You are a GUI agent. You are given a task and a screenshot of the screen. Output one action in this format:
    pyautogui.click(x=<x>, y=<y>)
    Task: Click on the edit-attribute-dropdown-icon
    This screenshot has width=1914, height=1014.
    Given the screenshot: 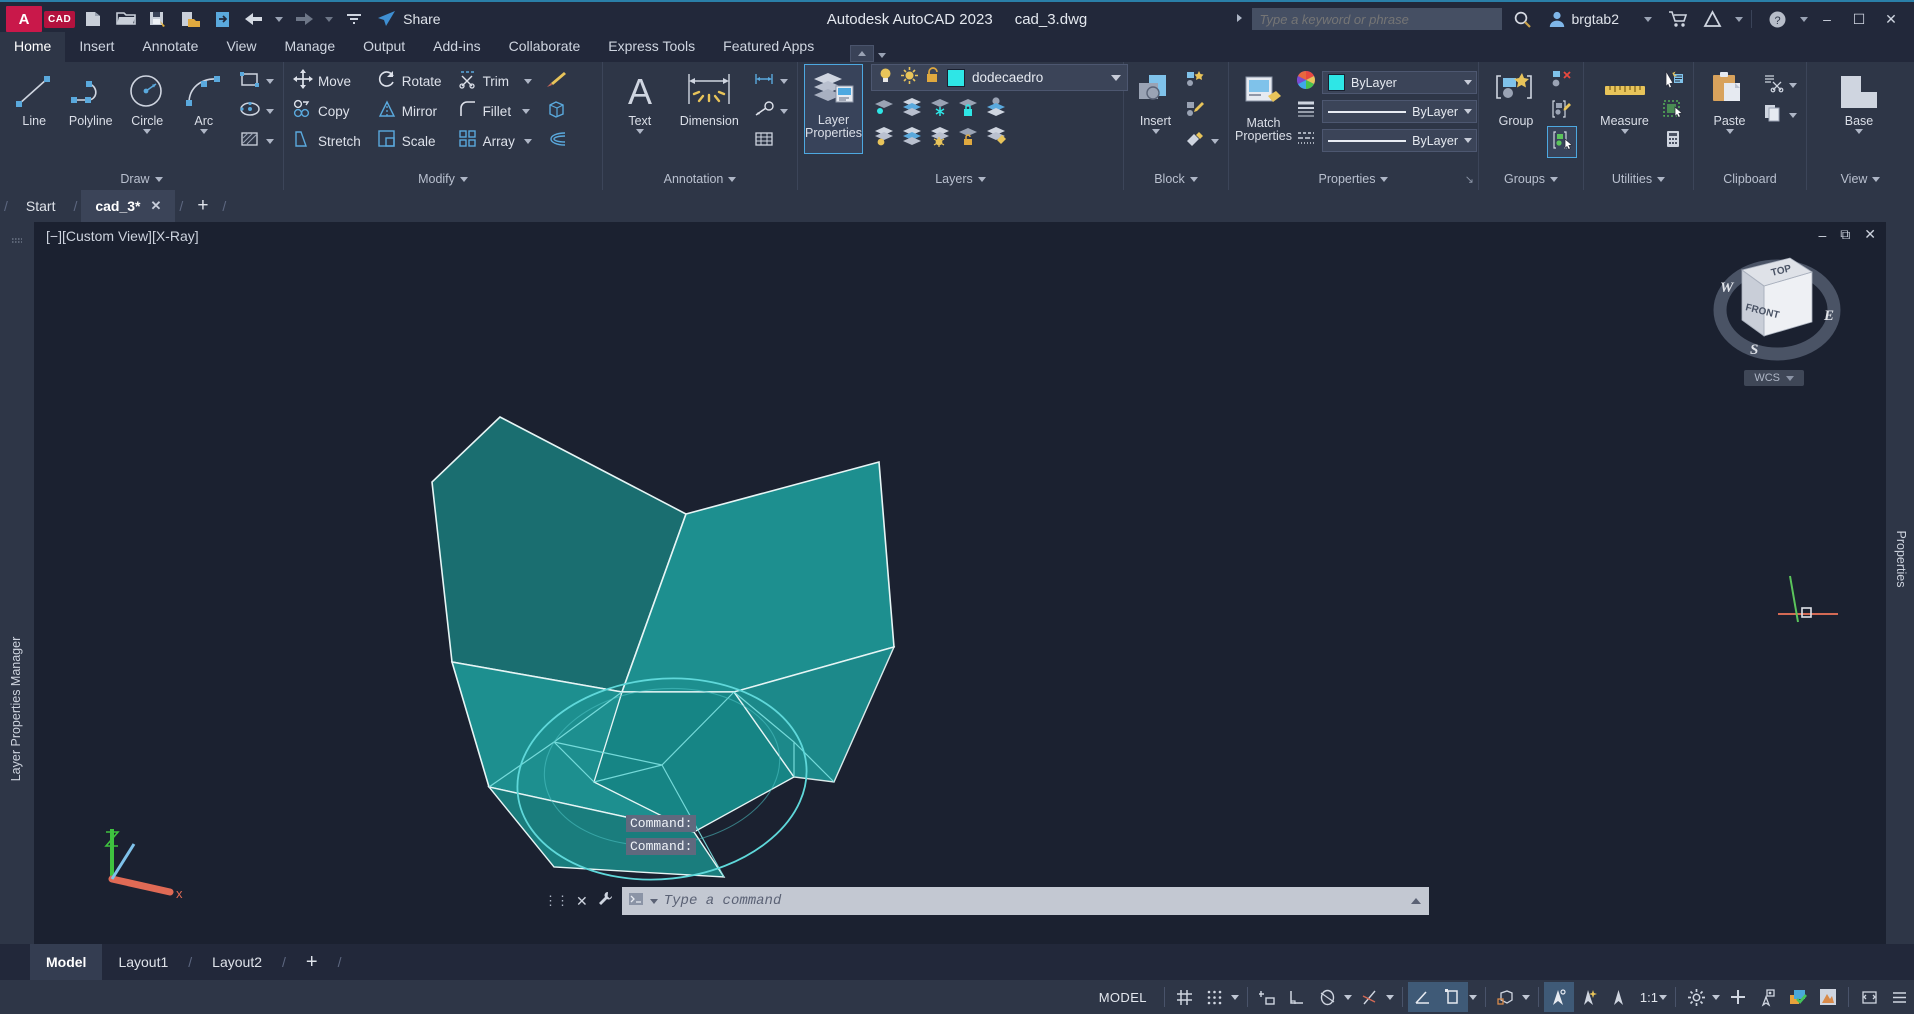 What is the action you would take?
    pyautogui.click(x=1215, y=141)
    